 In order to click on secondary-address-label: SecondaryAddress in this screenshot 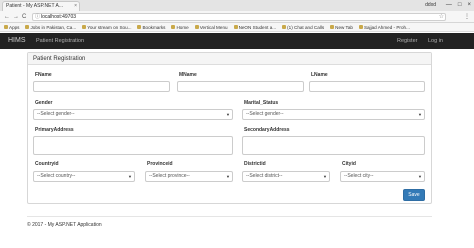, I will do `click(267, 130)`.